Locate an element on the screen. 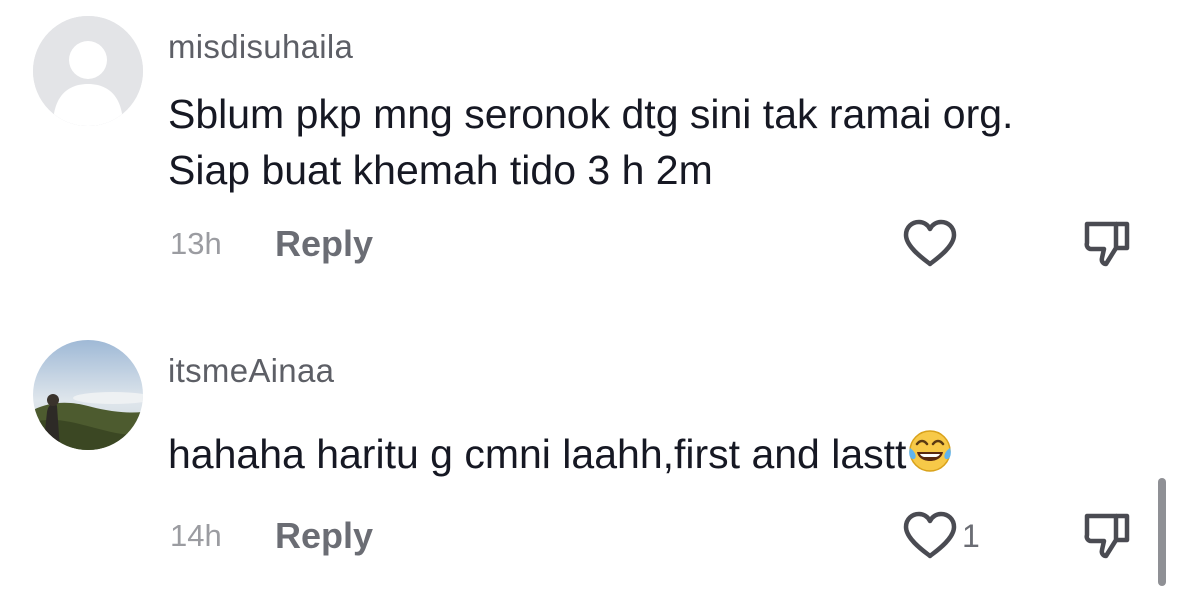 Image resolution: width=1178 pixels, height=608 pixels. scrollbar is located at coordinates (1162, 532).